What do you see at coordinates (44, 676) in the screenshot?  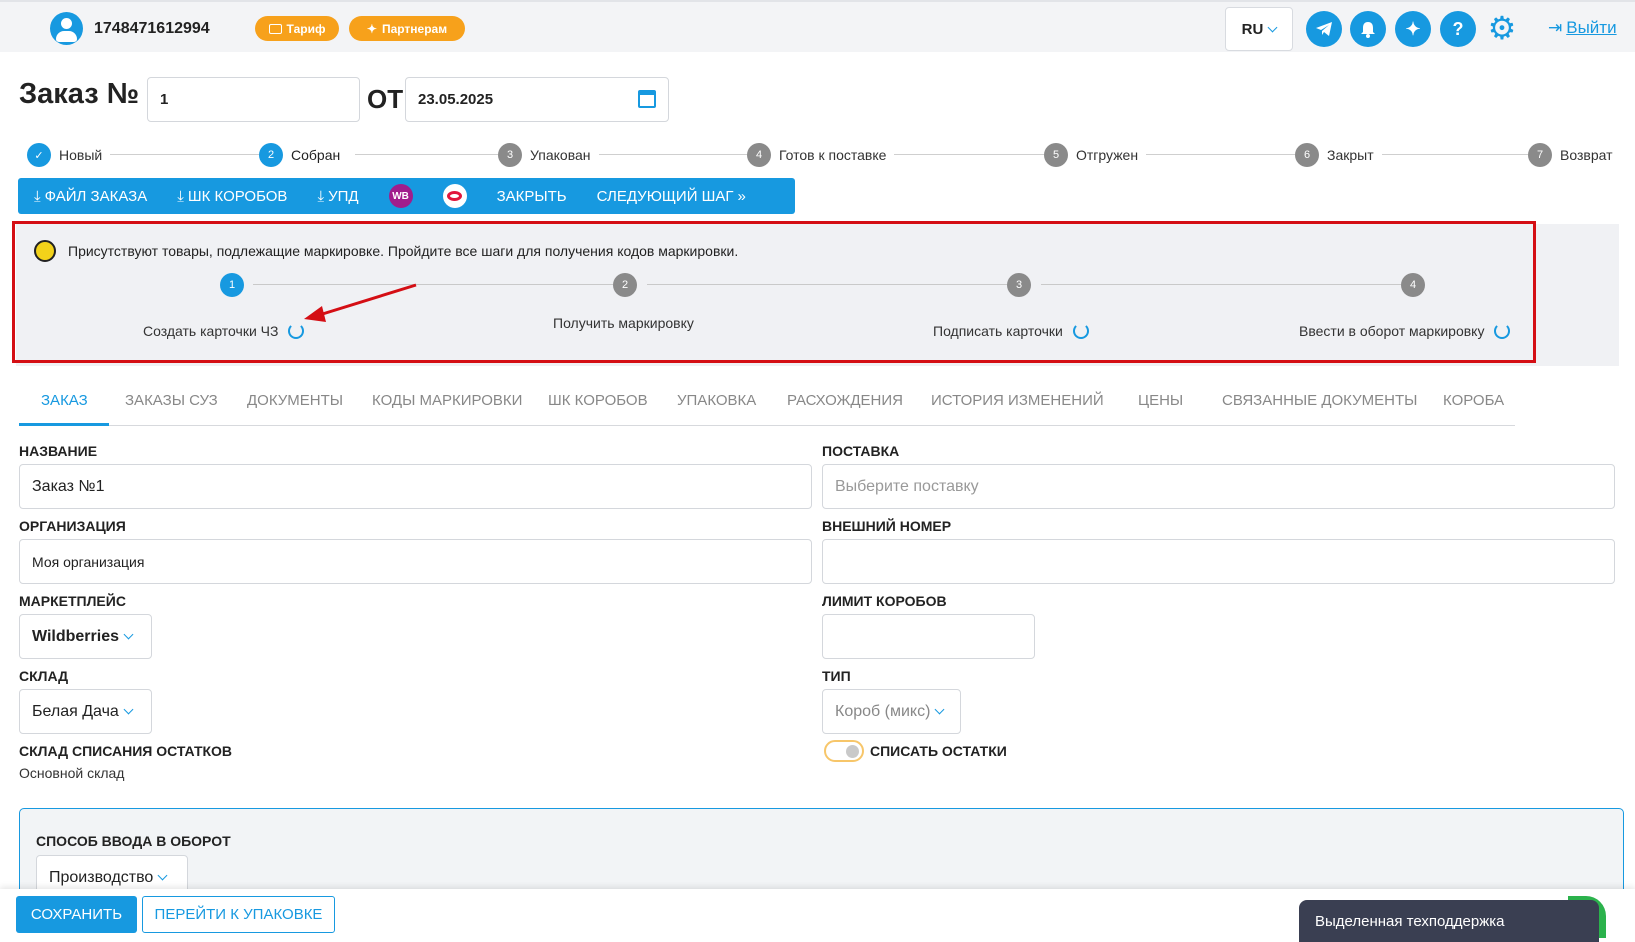 I see `warehouse-label: СКЛАД` at bounding box center [44, 676].